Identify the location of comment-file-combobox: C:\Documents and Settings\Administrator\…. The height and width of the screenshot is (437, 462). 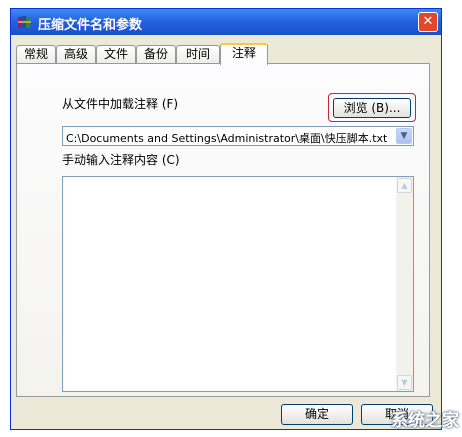
(238, 136).